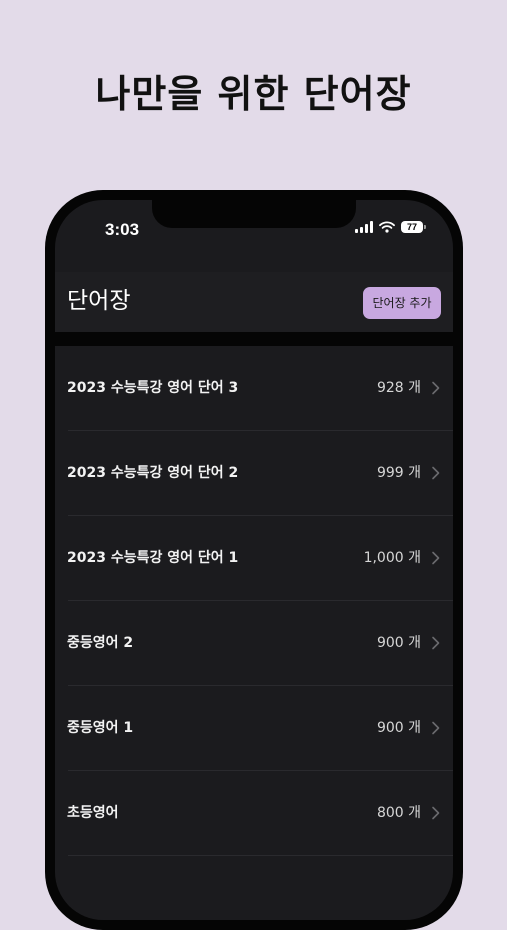 Image resolution: width=507 pixels, height=930 pixels. Describe the element at coordinates (392, 558) in the screenshot. I see `list-item-count: 1,000 개` at that location.